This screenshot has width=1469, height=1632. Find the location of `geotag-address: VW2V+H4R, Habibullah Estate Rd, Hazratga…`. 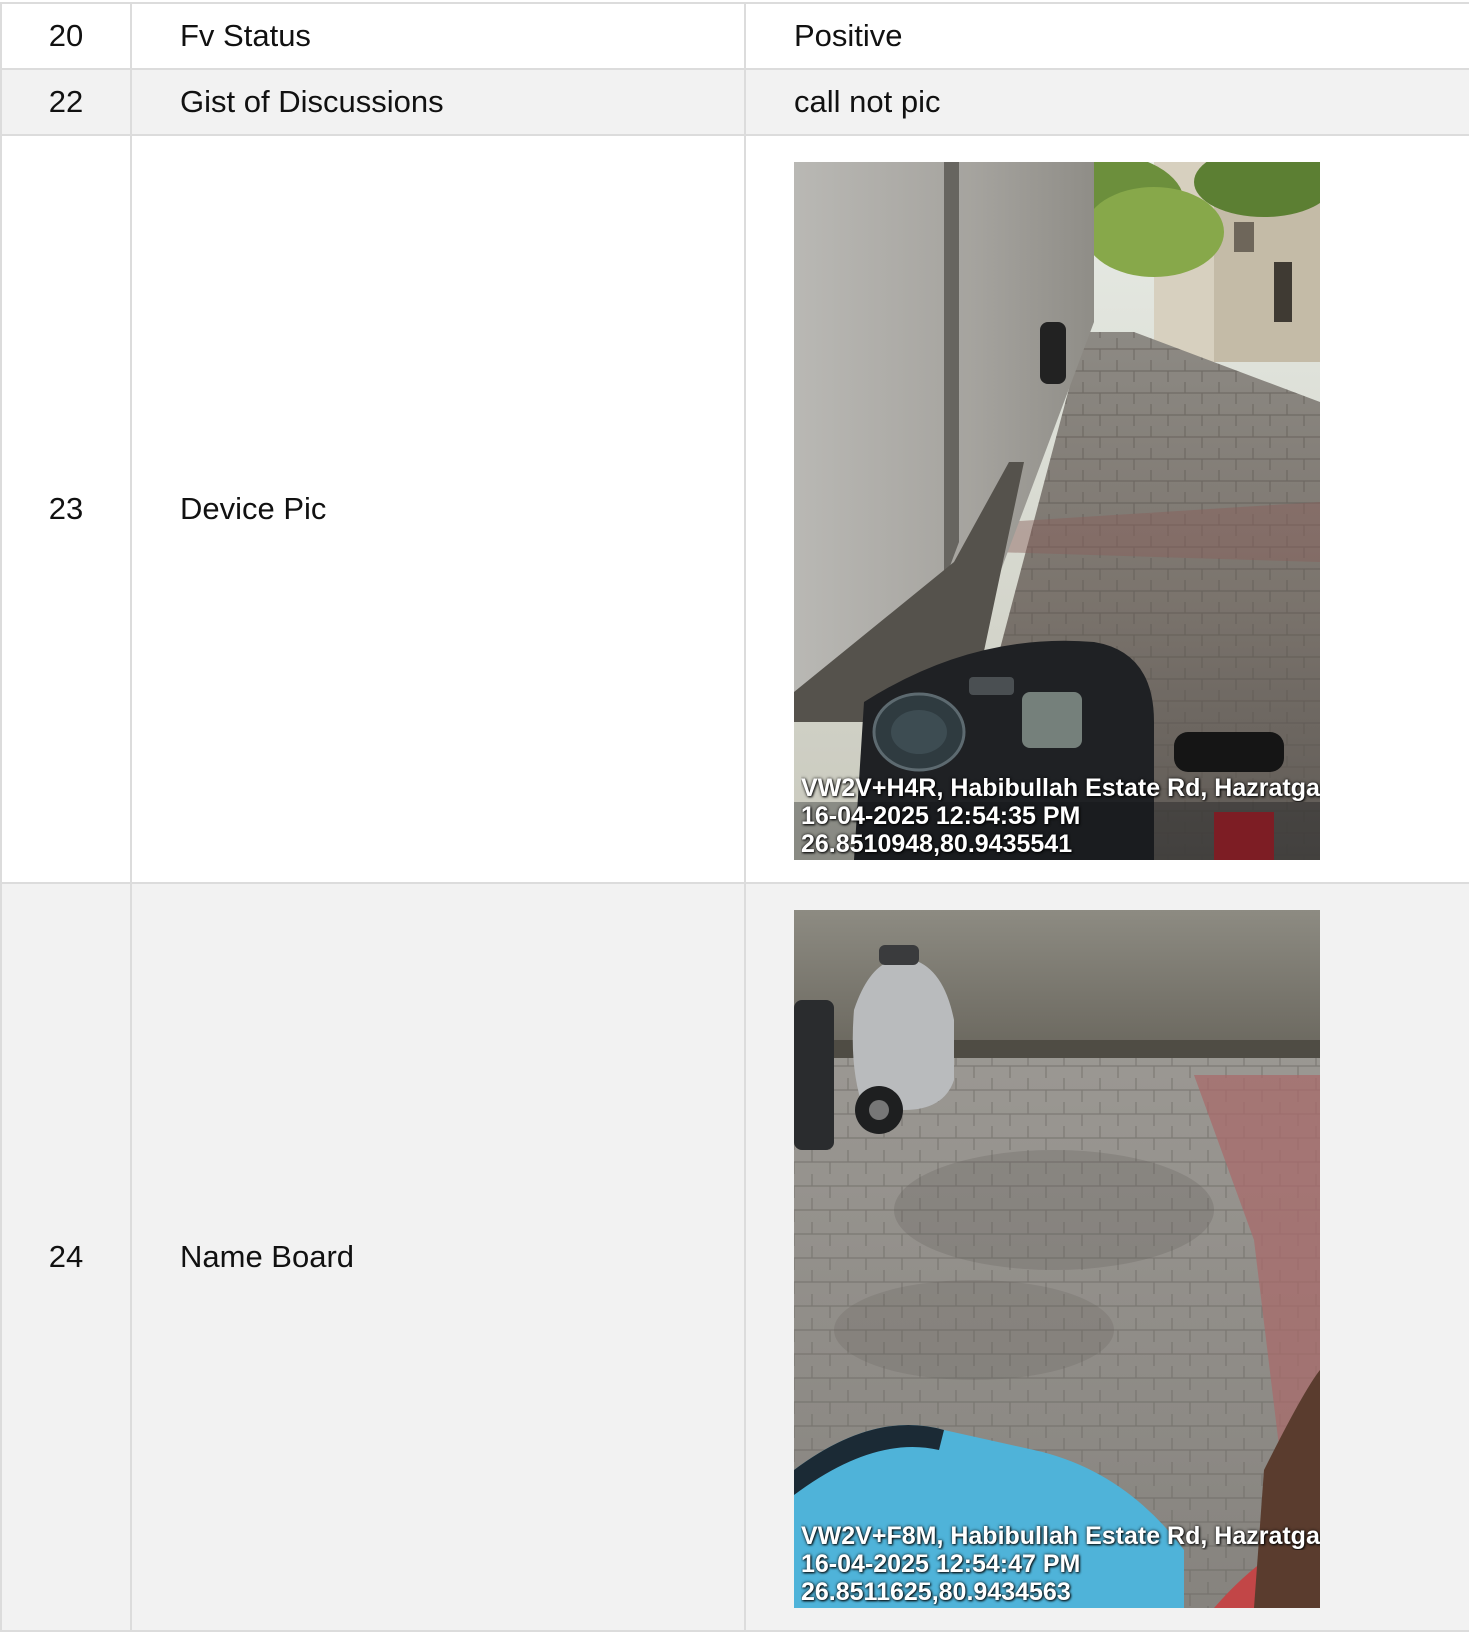

geotag-address: VW2V+H4R, Habibullah Estate Rd, Hazratga… is located at coordinates (1060, 788).